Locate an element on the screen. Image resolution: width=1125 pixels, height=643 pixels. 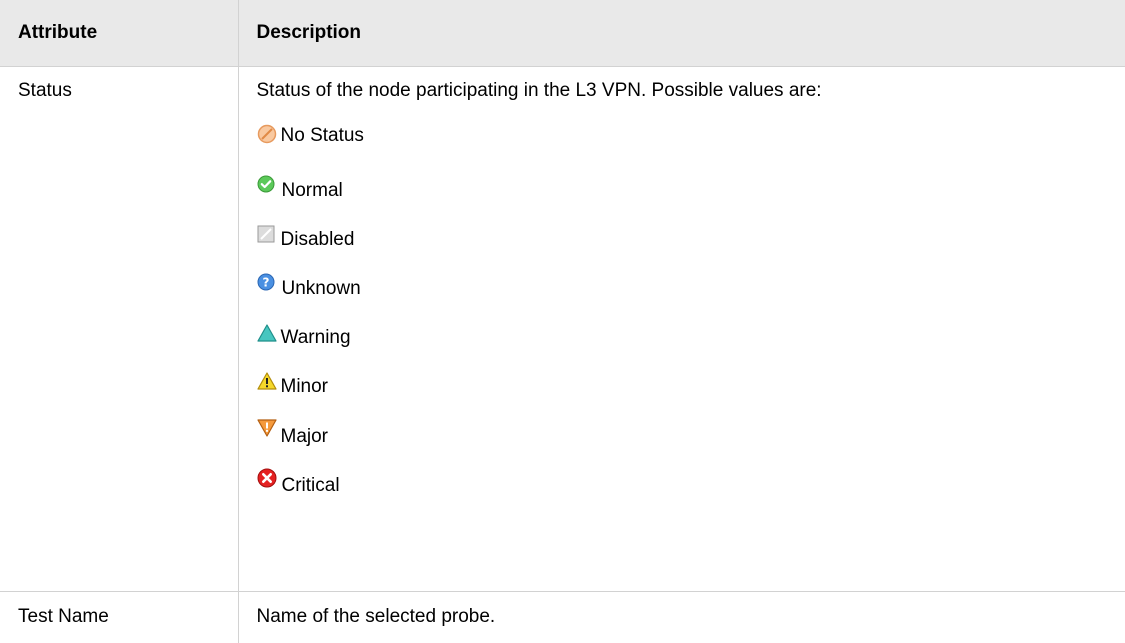
status-label: No Status is located at coordinates (322, 135).